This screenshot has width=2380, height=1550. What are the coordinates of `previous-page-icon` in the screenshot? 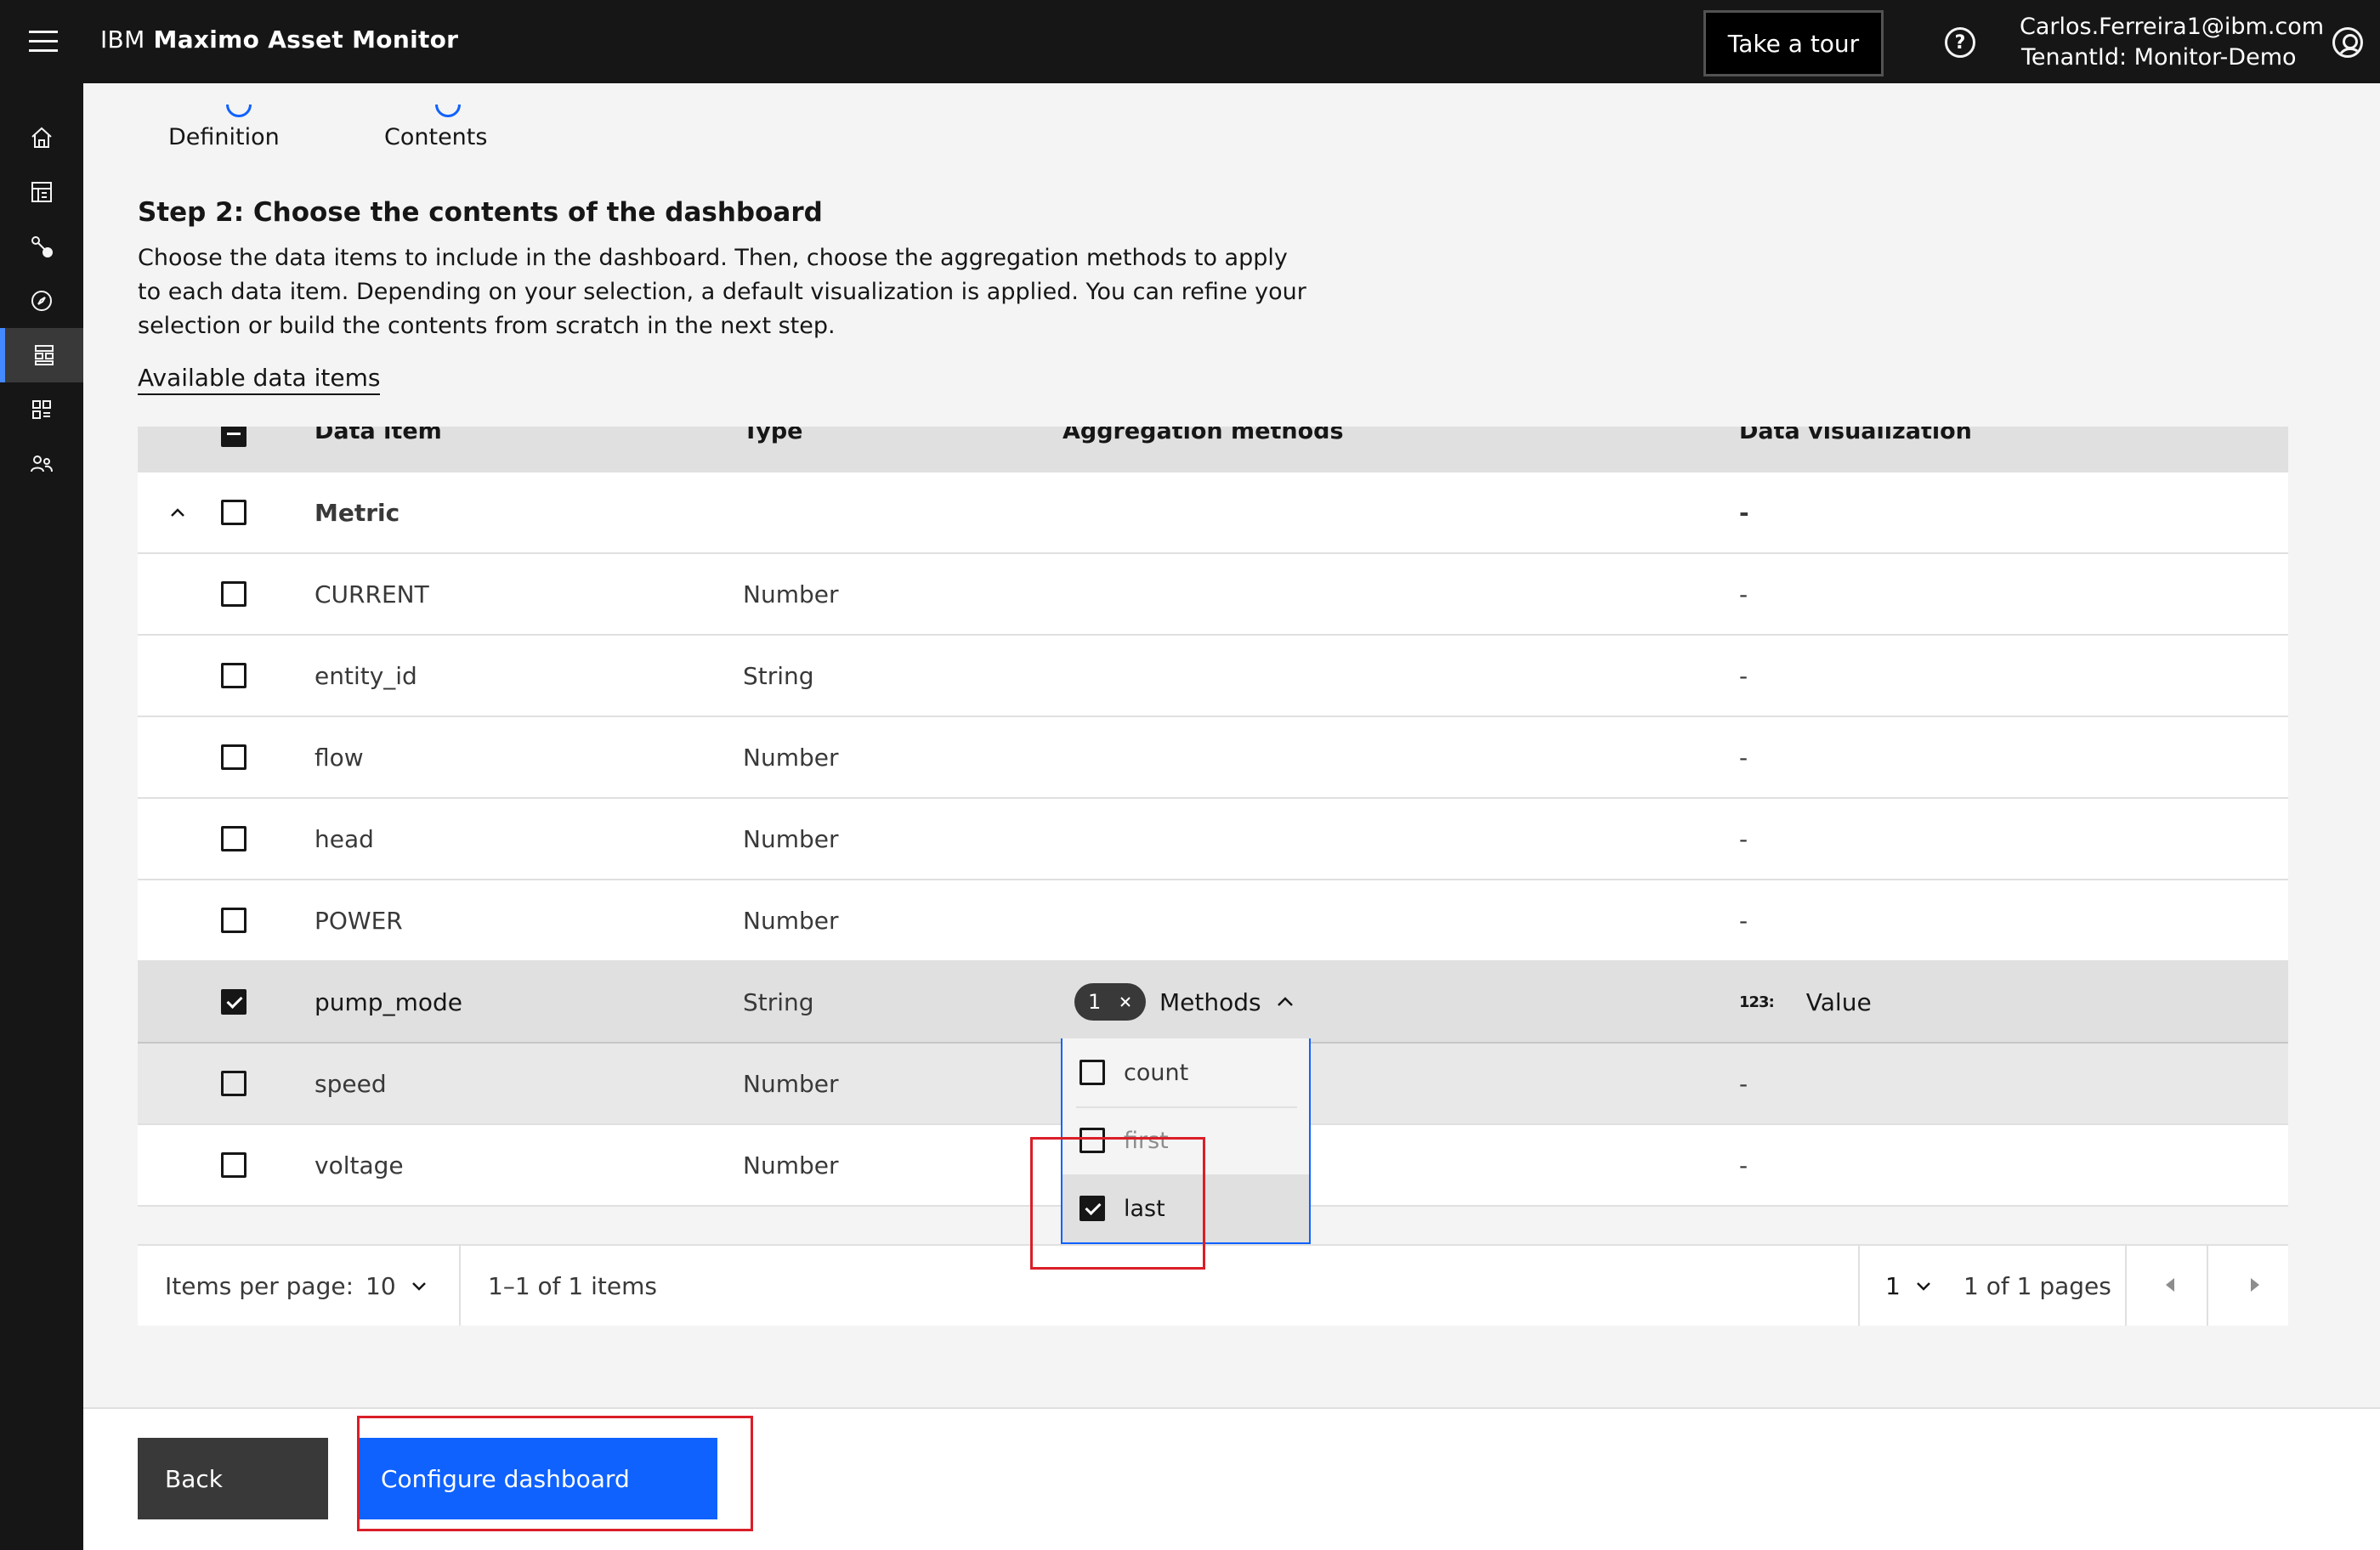 It's located at (2170, 1285).